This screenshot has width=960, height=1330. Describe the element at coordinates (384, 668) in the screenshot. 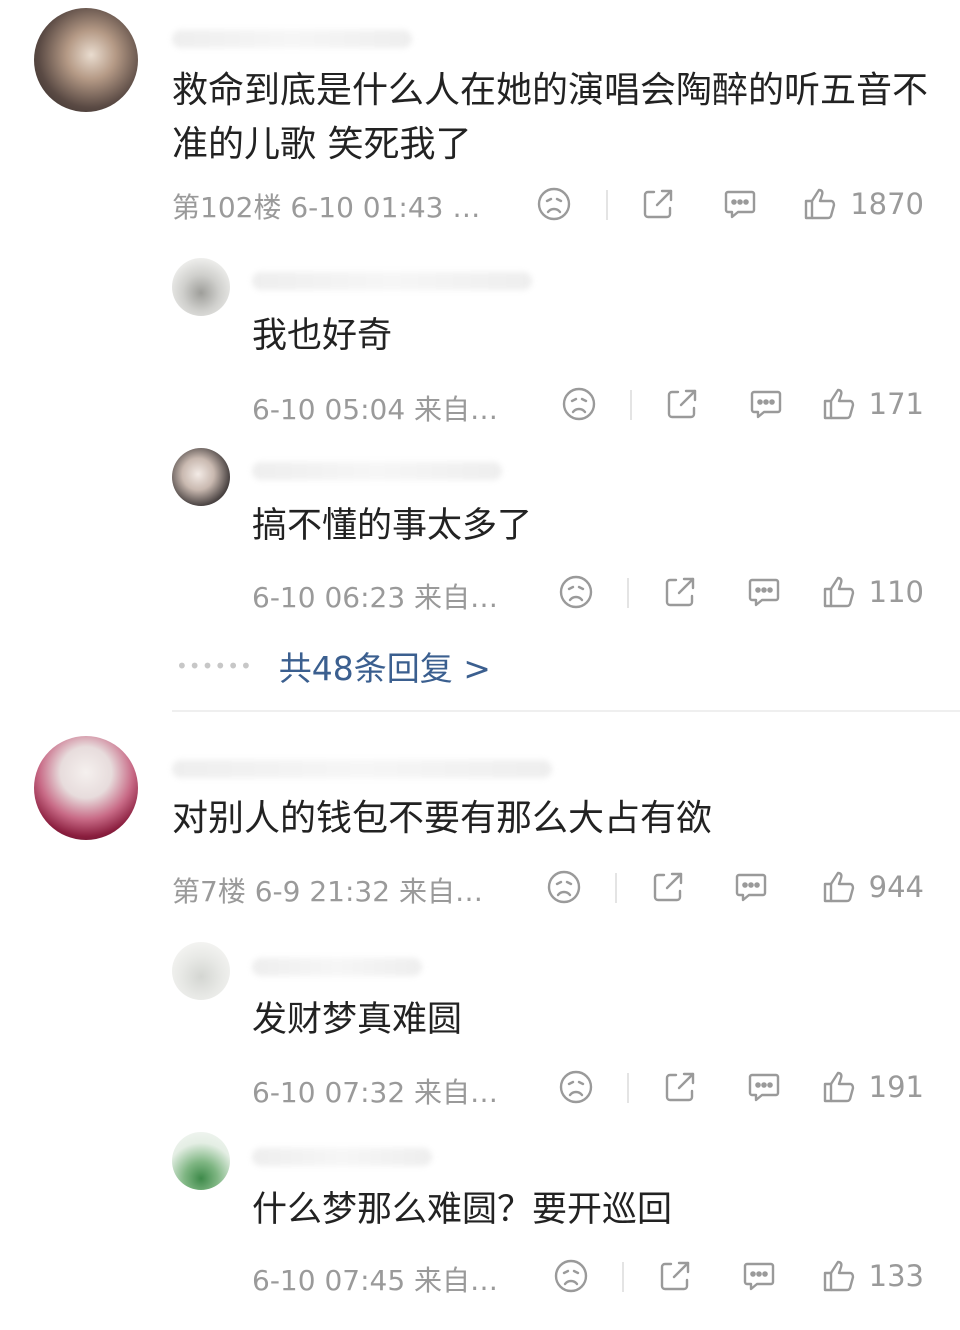

I see `more-replies-label: 共48条回复 >` at that location.